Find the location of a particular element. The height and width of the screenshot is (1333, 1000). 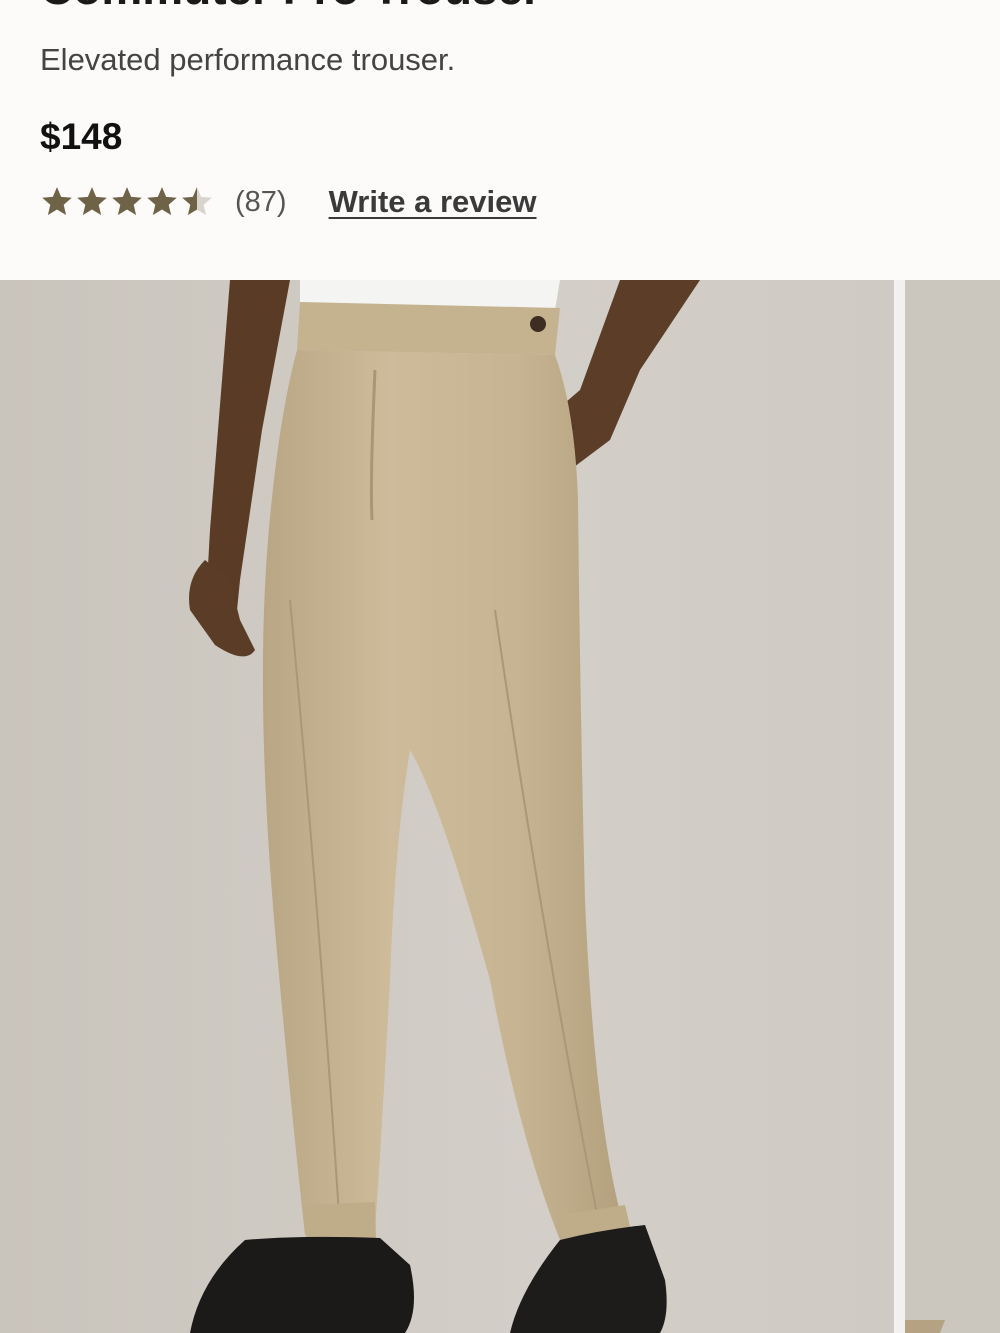

product-subtitle: Elevated performance trouser. is located at coordinates (248, 59).